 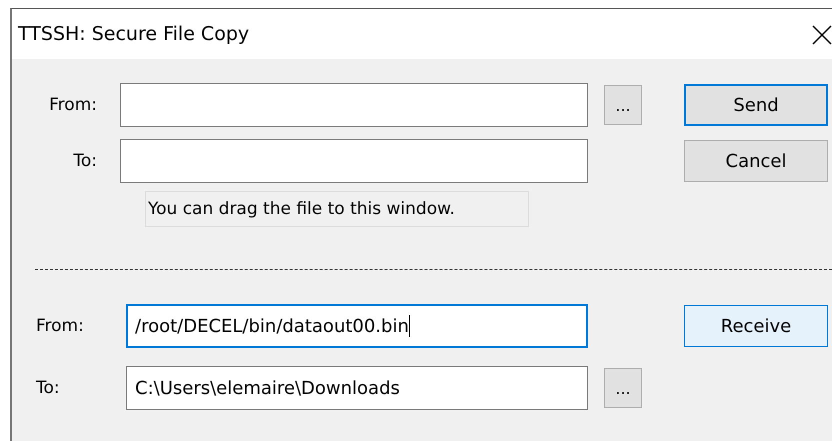 I want to click on dialog-button: Cancel, so click(x=756, y=161).